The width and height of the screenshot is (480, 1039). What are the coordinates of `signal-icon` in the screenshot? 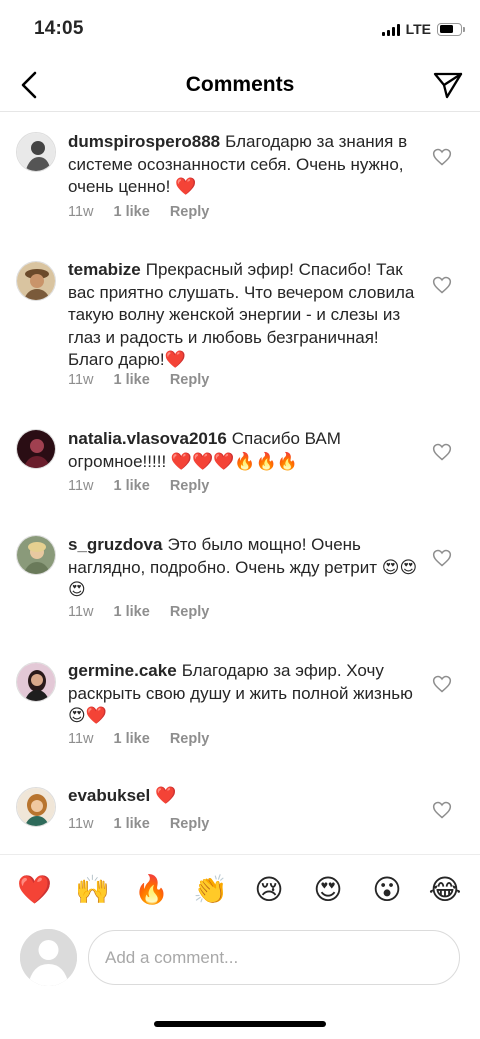 It's located at (390, 29).